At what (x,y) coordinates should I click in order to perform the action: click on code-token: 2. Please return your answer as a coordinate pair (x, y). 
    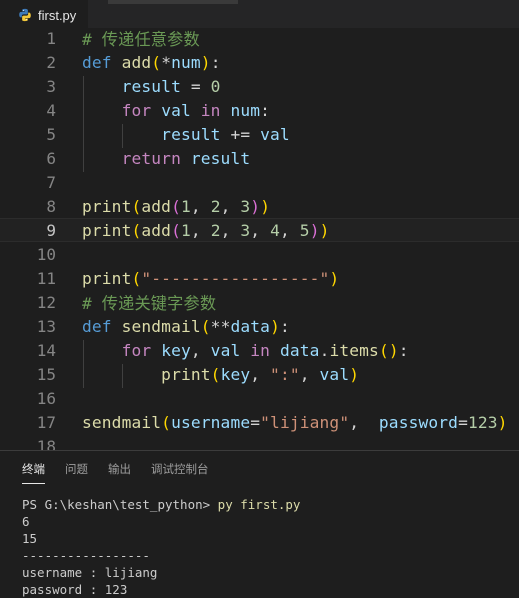
    Looking at the image, I should click on (215, 206).